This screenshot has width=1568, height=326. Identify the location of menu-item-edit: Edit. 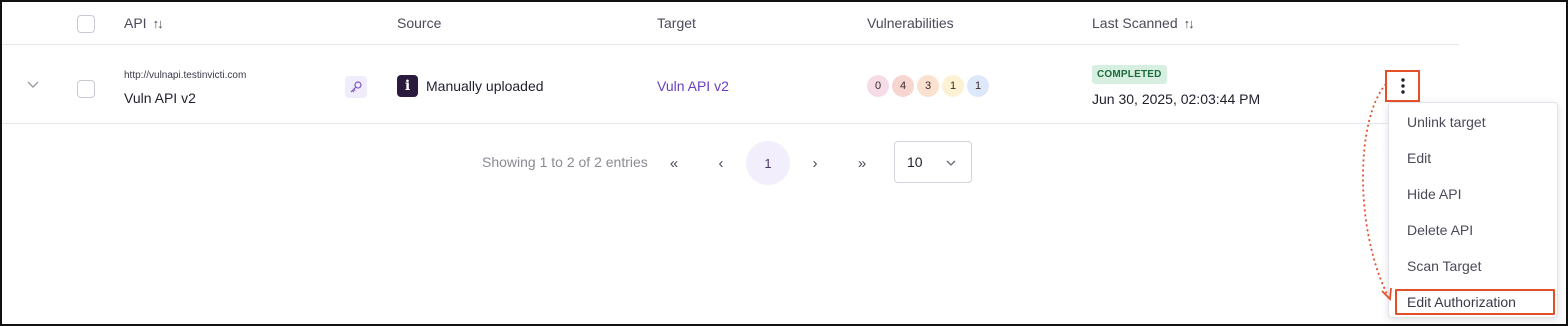
(1475, 158).